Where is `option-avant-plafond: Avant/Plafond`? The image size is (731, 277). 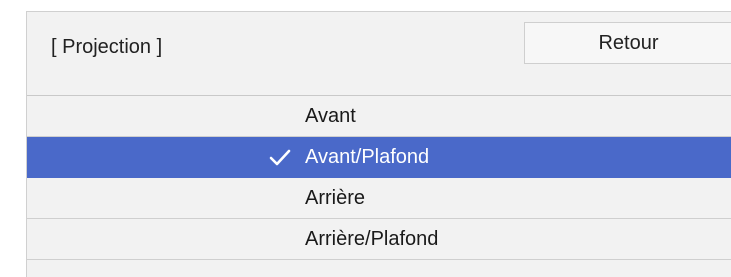
option-avant-plafond: Avant/Plafond is located at coordinates (379, 157).